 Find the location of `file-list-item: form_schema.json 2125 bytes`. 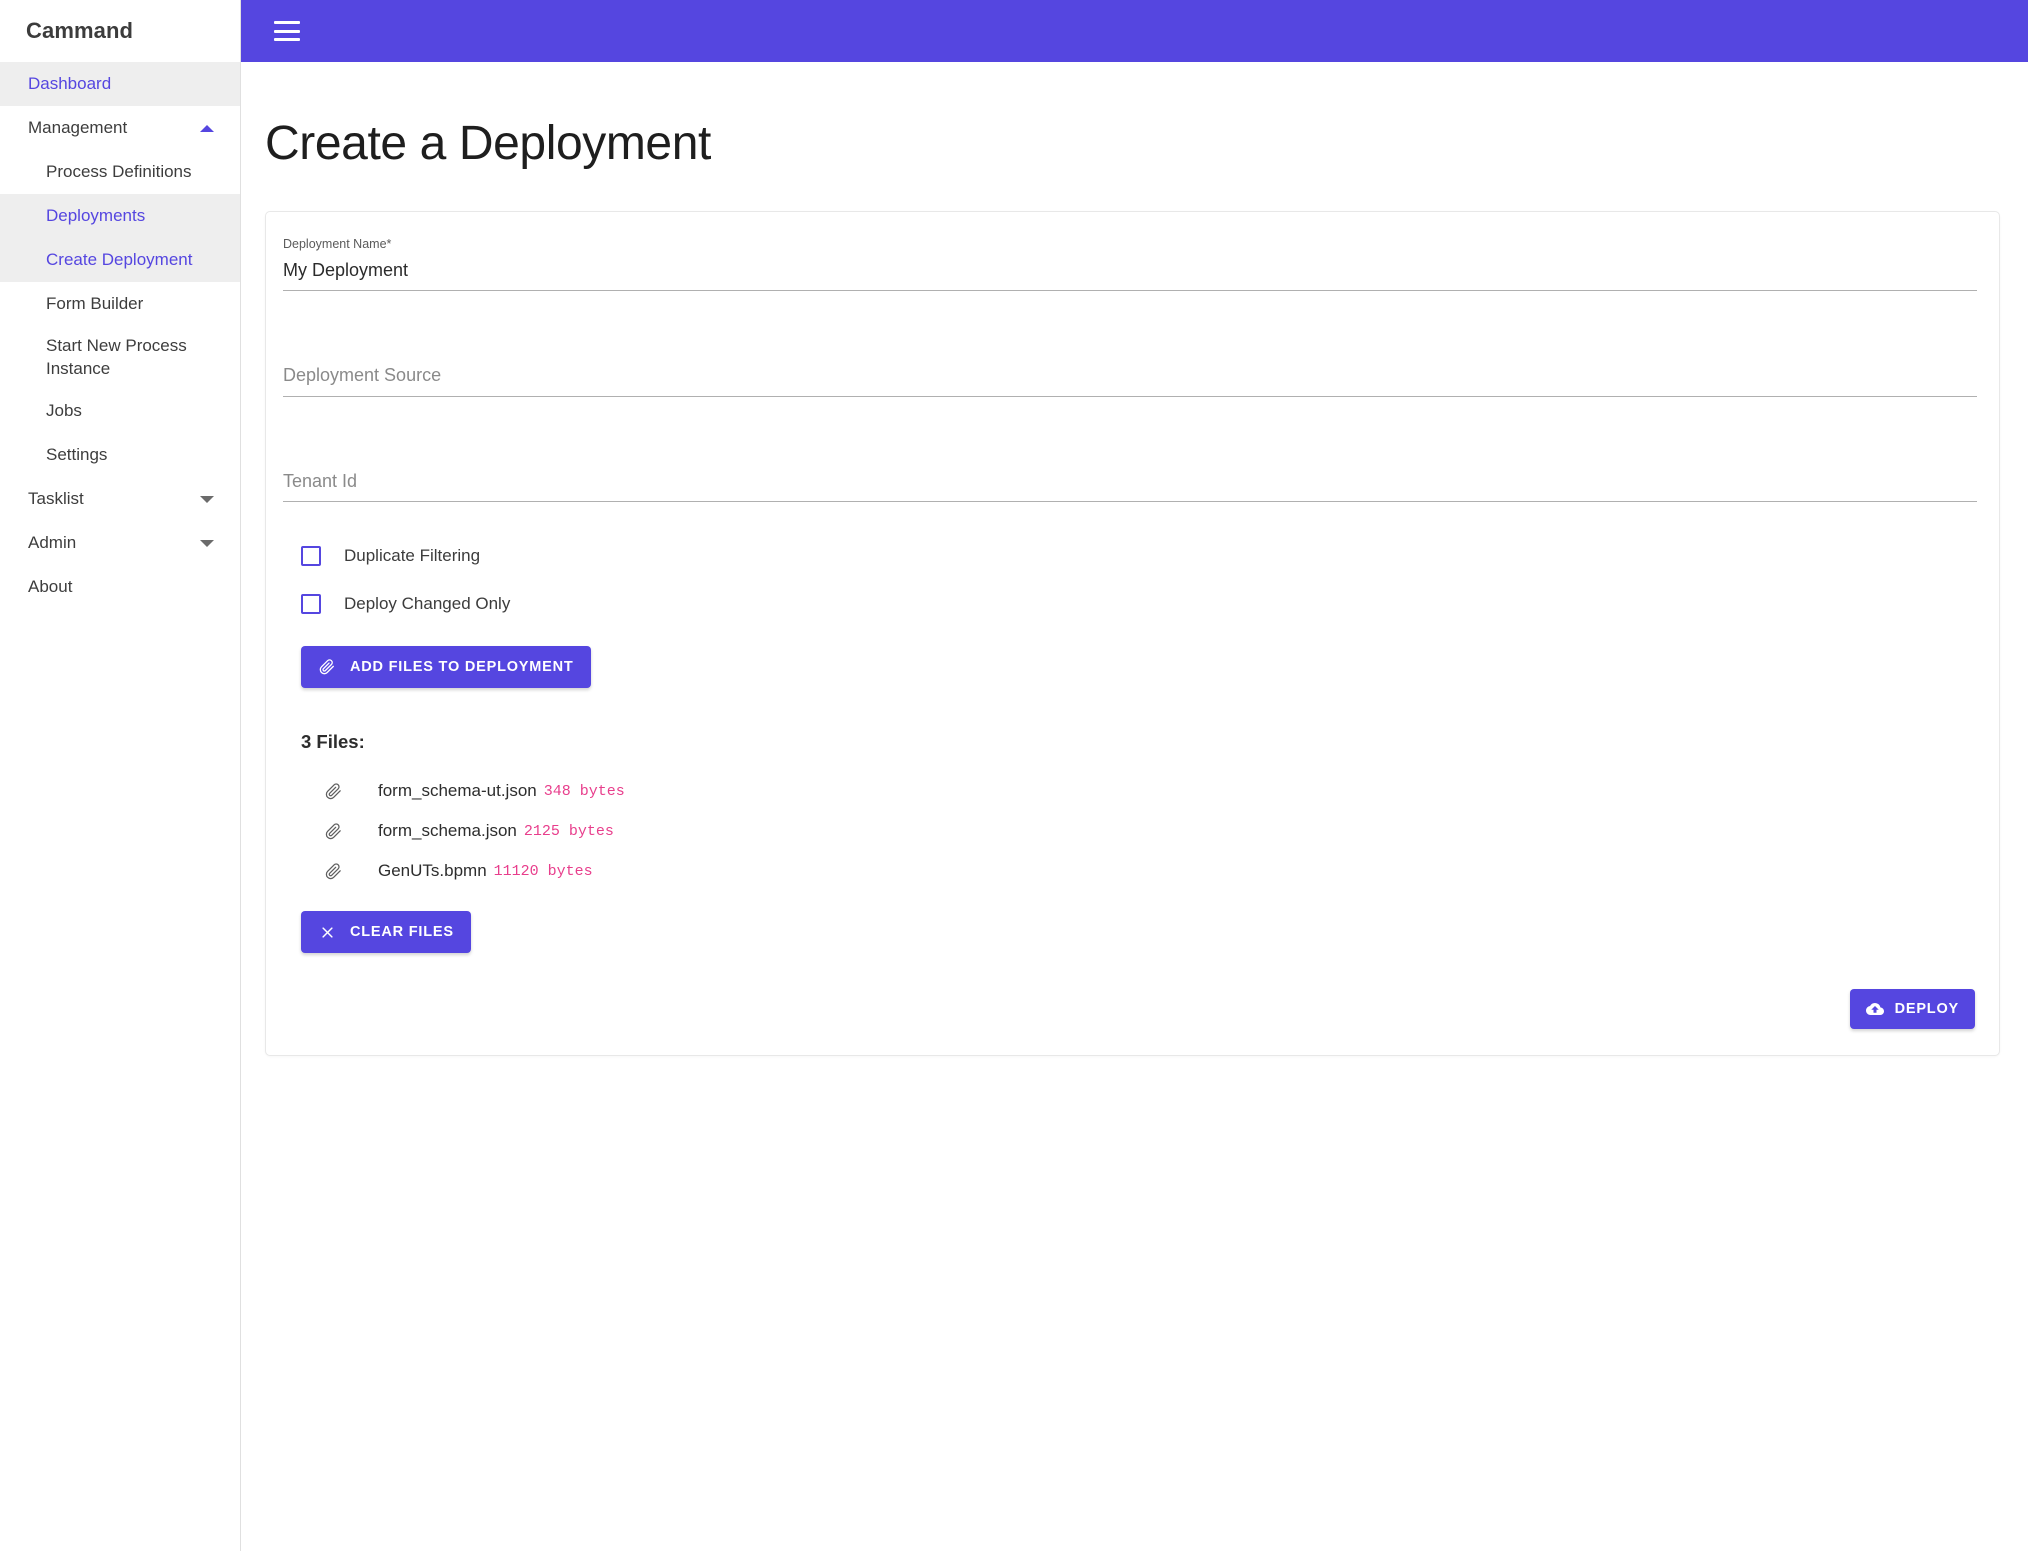

file-list-item: form_schema.json 2125 bytes is located at coordinates (1150, 831).